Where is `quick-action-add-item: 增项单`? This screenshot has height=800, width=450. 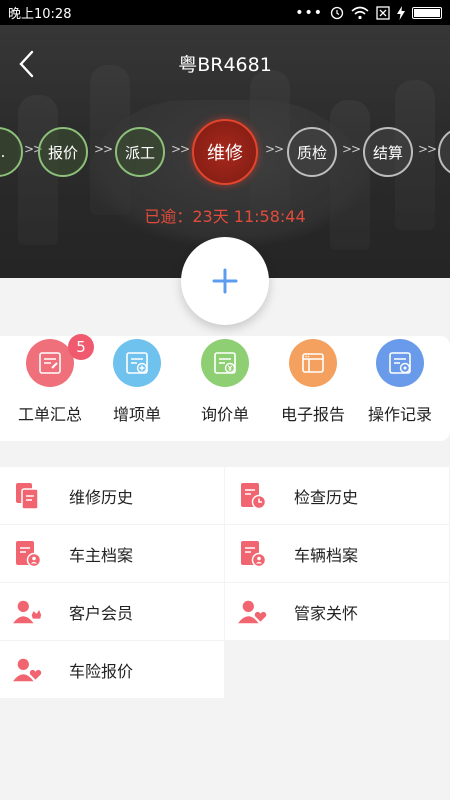
quick-action-add-item: 增项单 is located at coordinates (137, 388).